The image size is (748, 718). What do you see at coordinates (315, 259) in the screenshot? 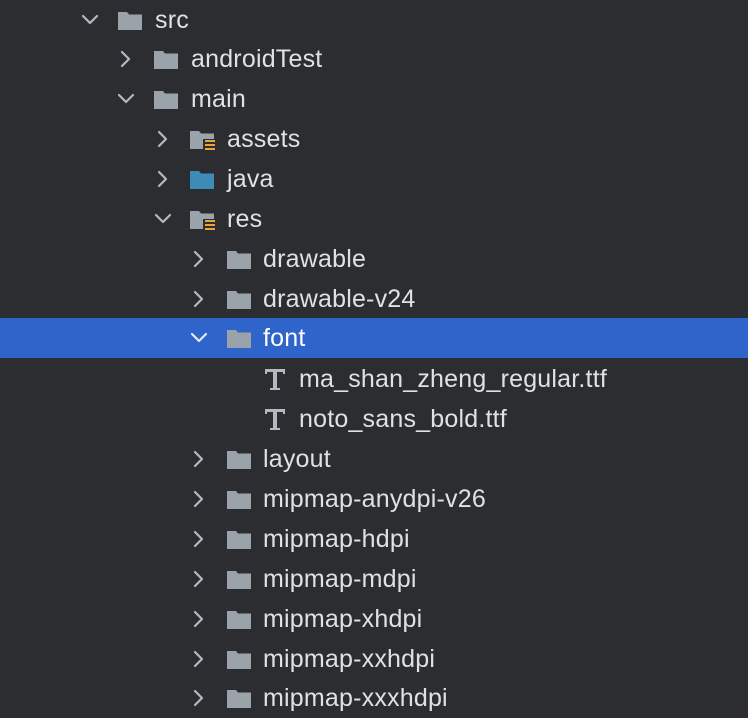
I see `tree-node-label: drawable` at bounding box center [315, 259].